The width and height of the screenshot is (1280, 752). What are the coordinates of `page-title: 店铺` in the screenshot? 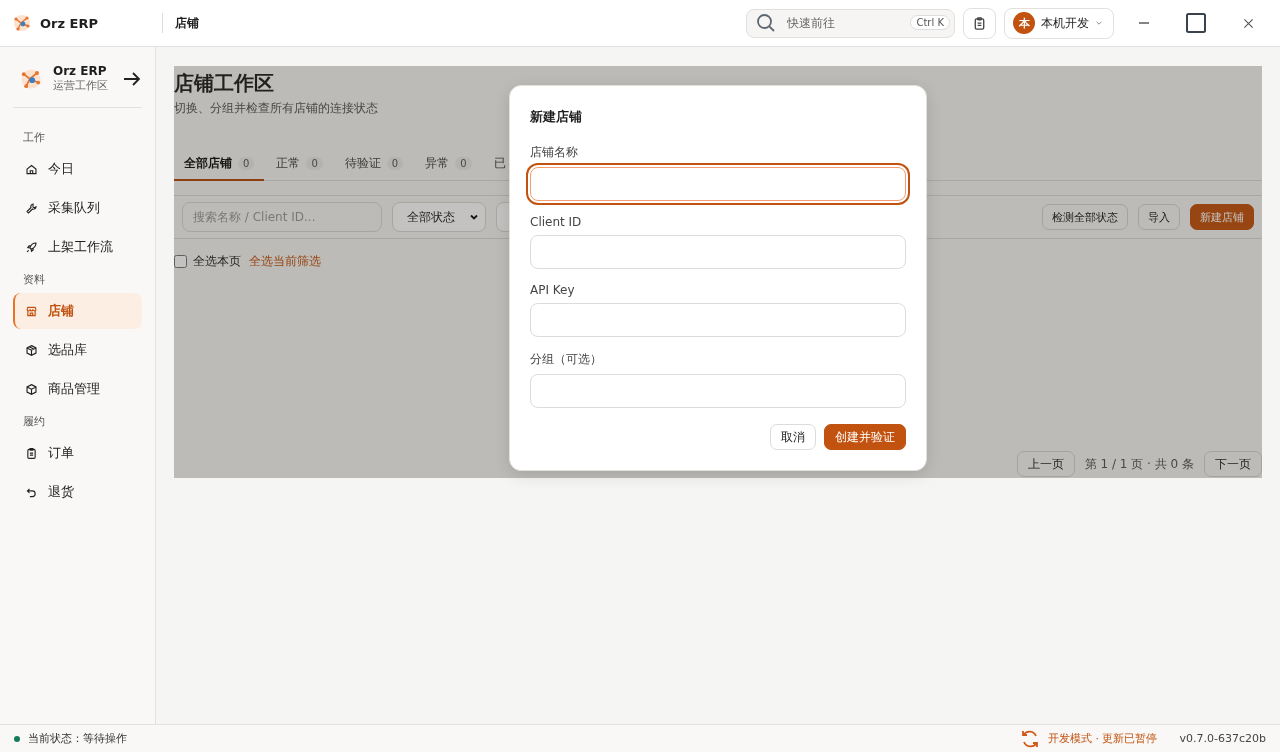 It's located at (180, 23).